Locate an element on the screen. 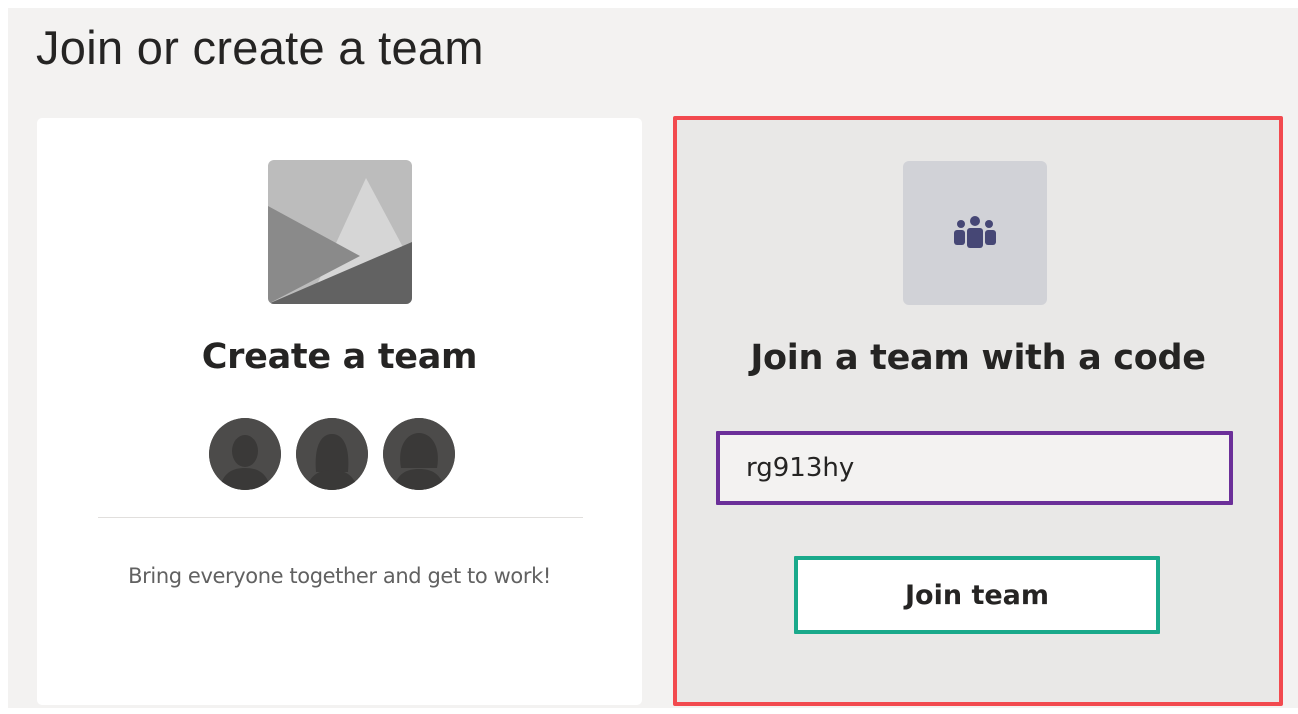  avatar-group is located at coordinates (332, 455).